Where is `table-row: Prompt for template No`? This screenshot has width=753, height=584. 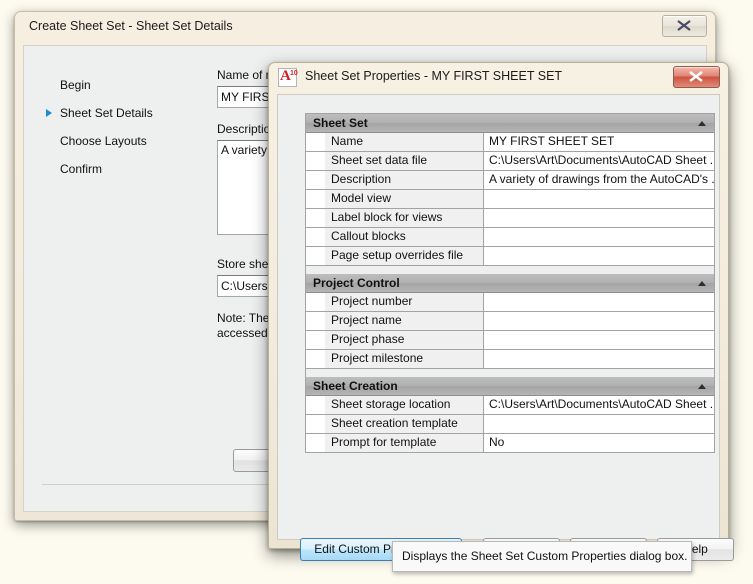
table-row: Prompt for template No is located at coordinates (510, 443).